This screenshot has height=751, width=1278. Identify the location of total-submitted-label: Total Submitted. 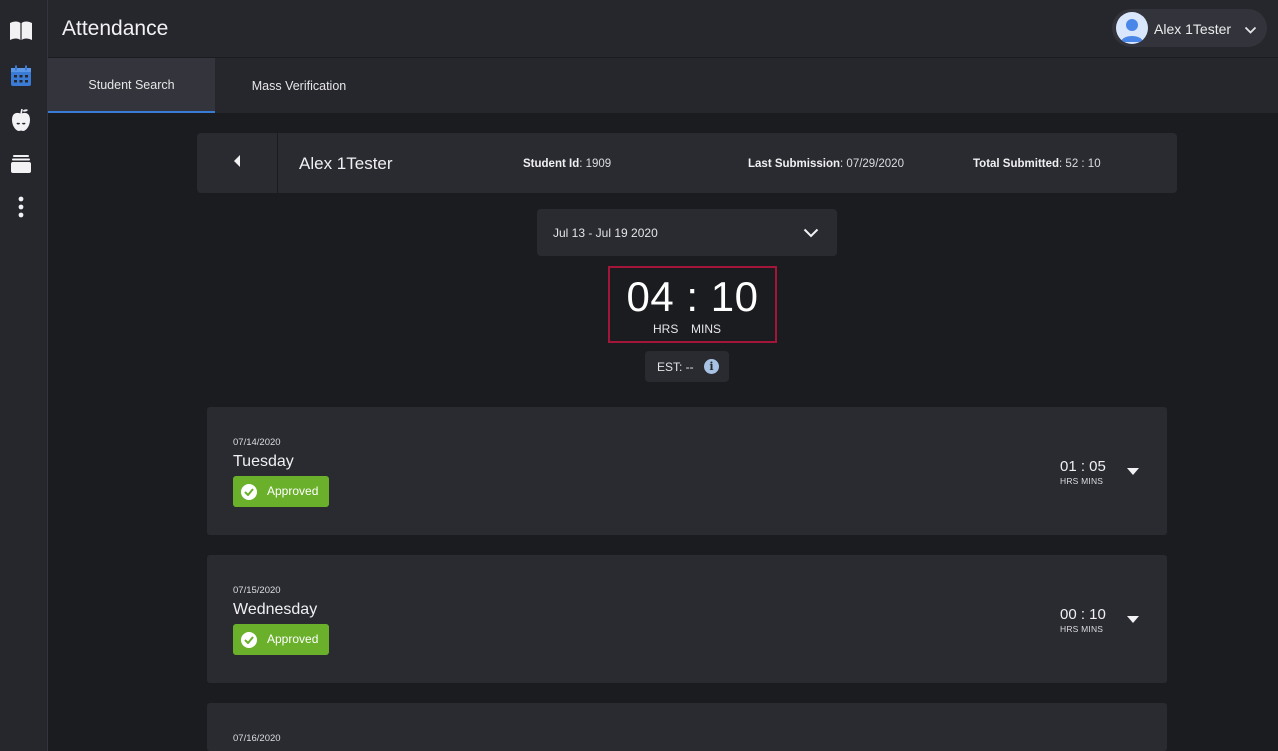
(1016, 164).